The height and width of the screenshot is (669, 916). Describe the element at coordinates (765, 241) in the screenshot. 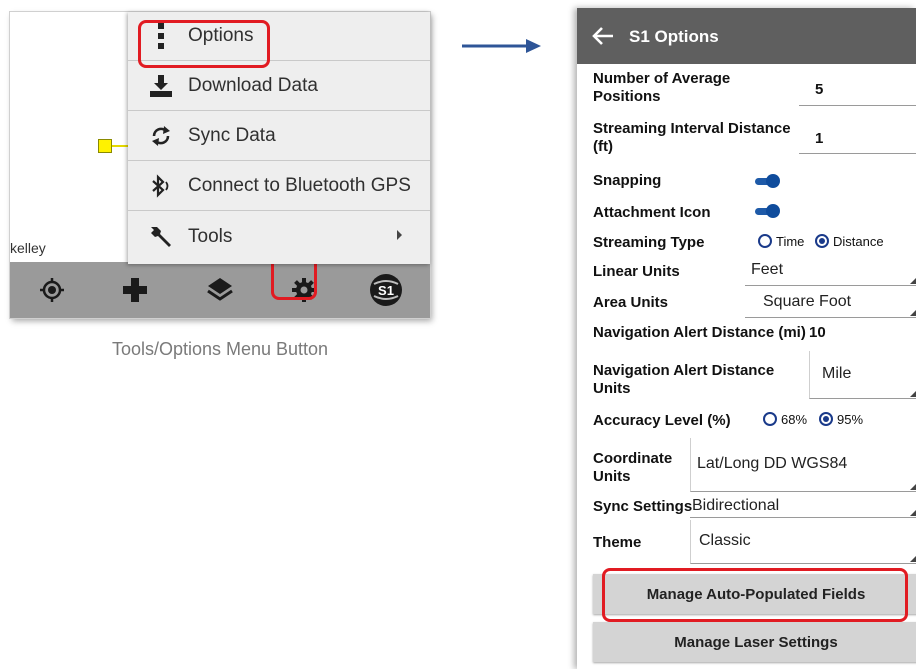

I see `streaming-type-time-radio` at that location.